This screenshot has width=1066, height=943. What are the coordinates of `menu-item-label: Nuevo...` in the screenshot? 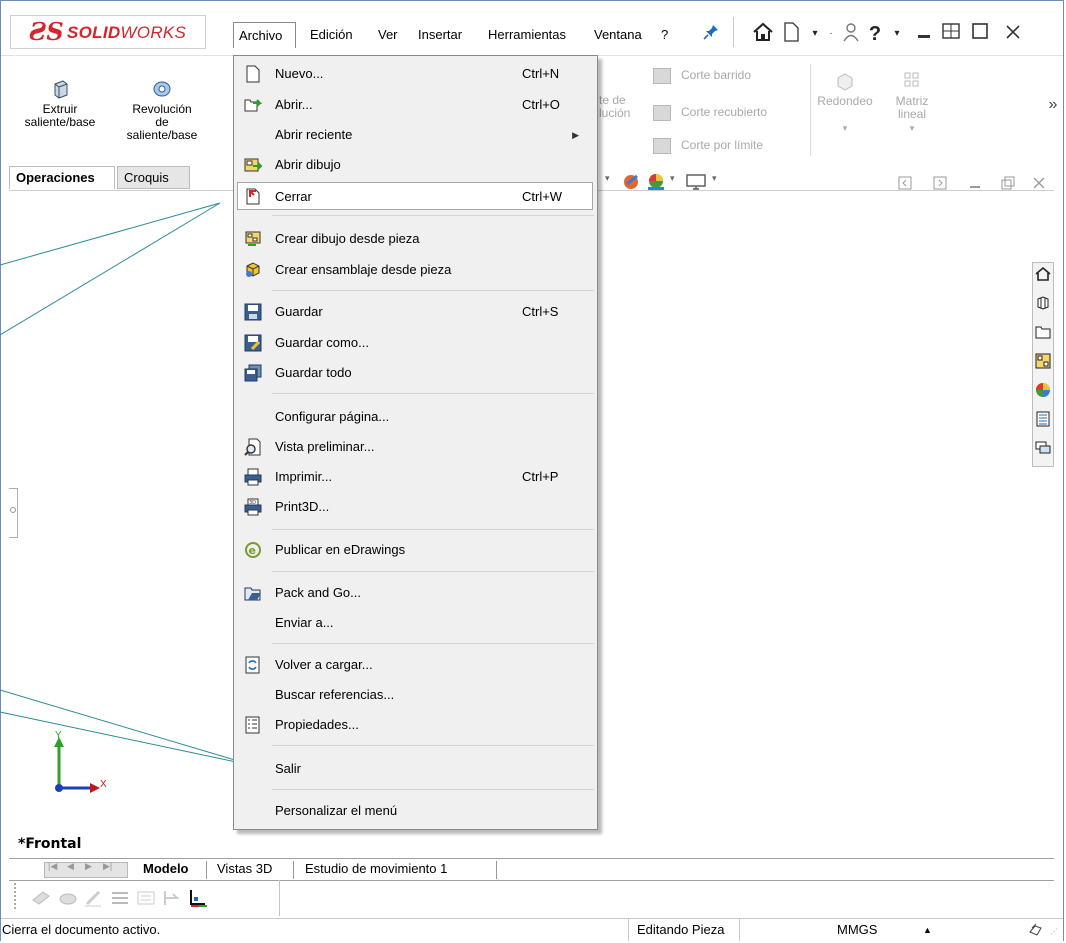 It's located at (299, 73).